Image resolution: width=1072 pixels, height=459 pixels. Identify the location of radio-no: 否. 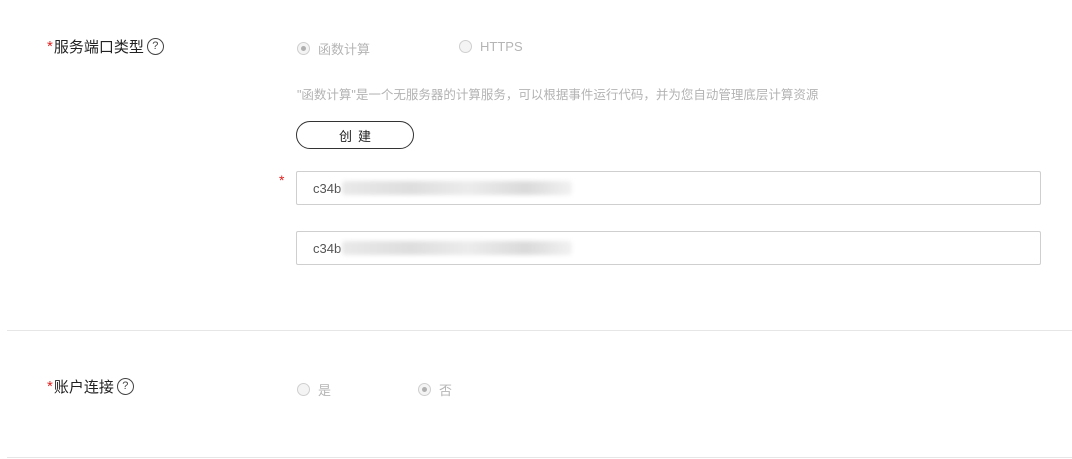
(435, 389).